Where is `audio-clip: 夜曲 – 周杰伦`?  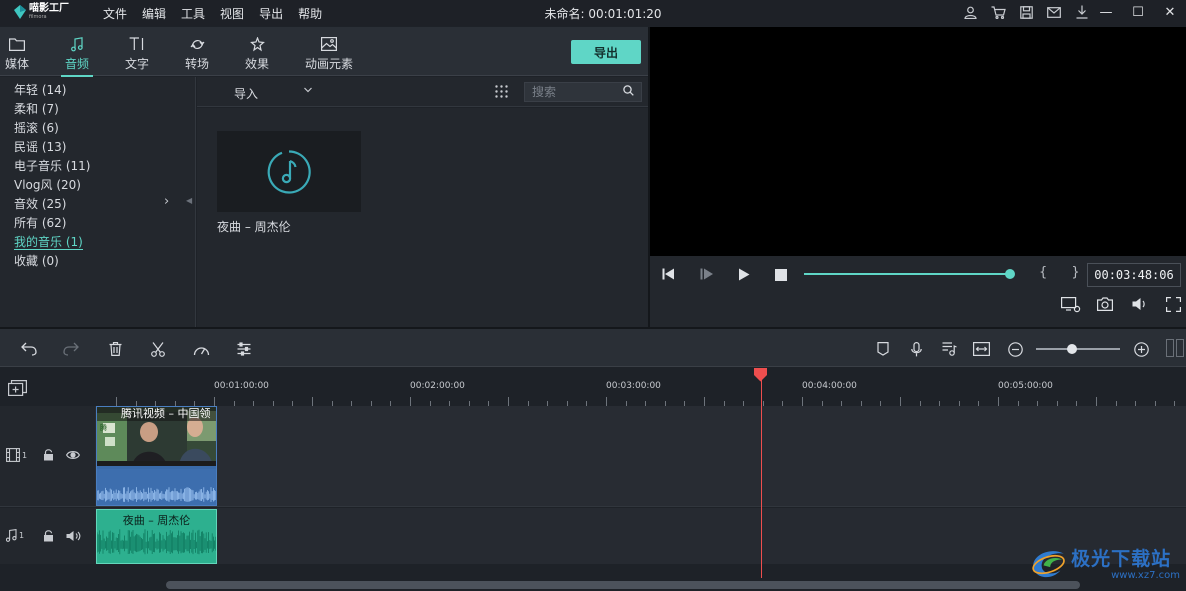 audio-clip: 夜曲 – 周杰伦 is located at coordinates (156, 536).